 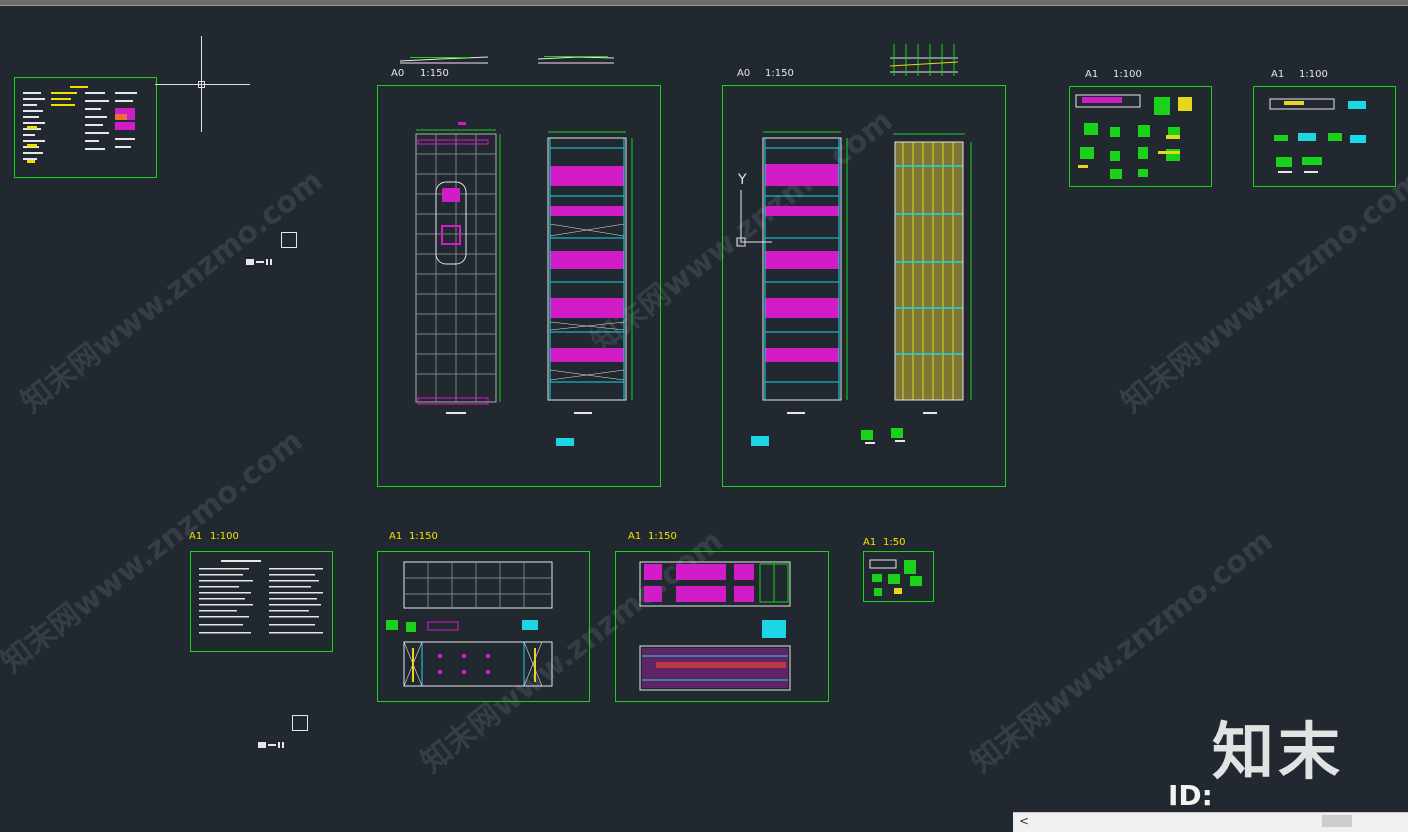 I want to click on watermark-logo: 知末, so click(x=1278, y=751).